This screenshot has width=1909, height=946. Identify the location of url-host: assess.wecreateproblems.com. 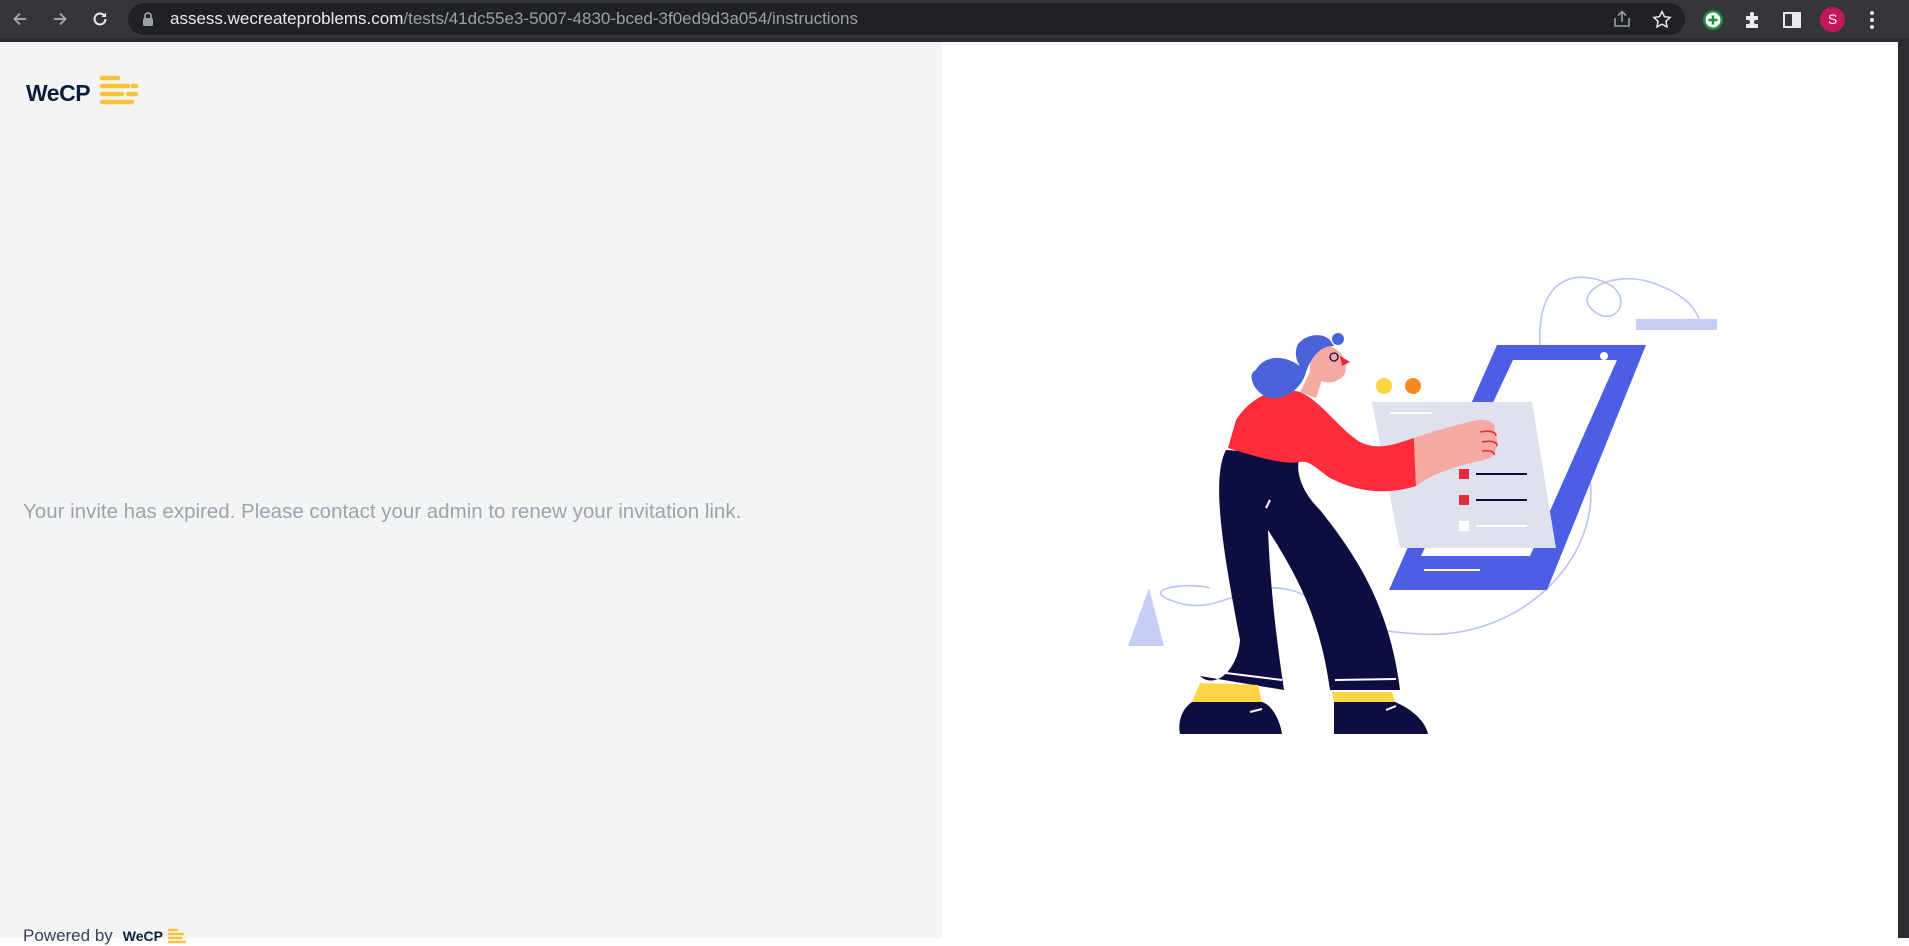
(287, 18).